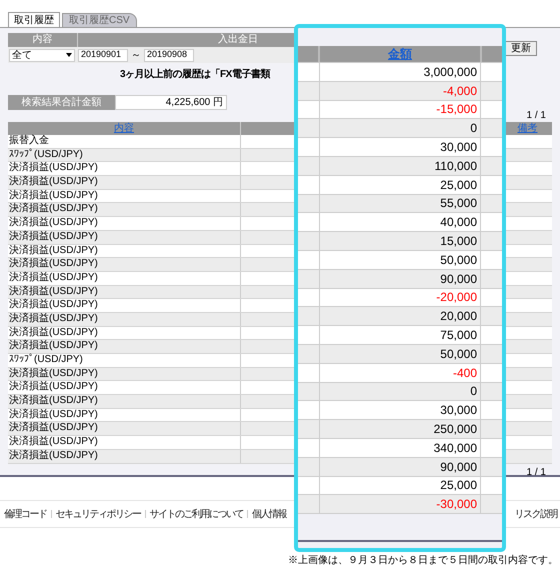 This screenshot has width=560, height=569. Describe the element at coordinates (196, 514) in the screenshot. I see `footer-link: サイトのご利用について` at that location.